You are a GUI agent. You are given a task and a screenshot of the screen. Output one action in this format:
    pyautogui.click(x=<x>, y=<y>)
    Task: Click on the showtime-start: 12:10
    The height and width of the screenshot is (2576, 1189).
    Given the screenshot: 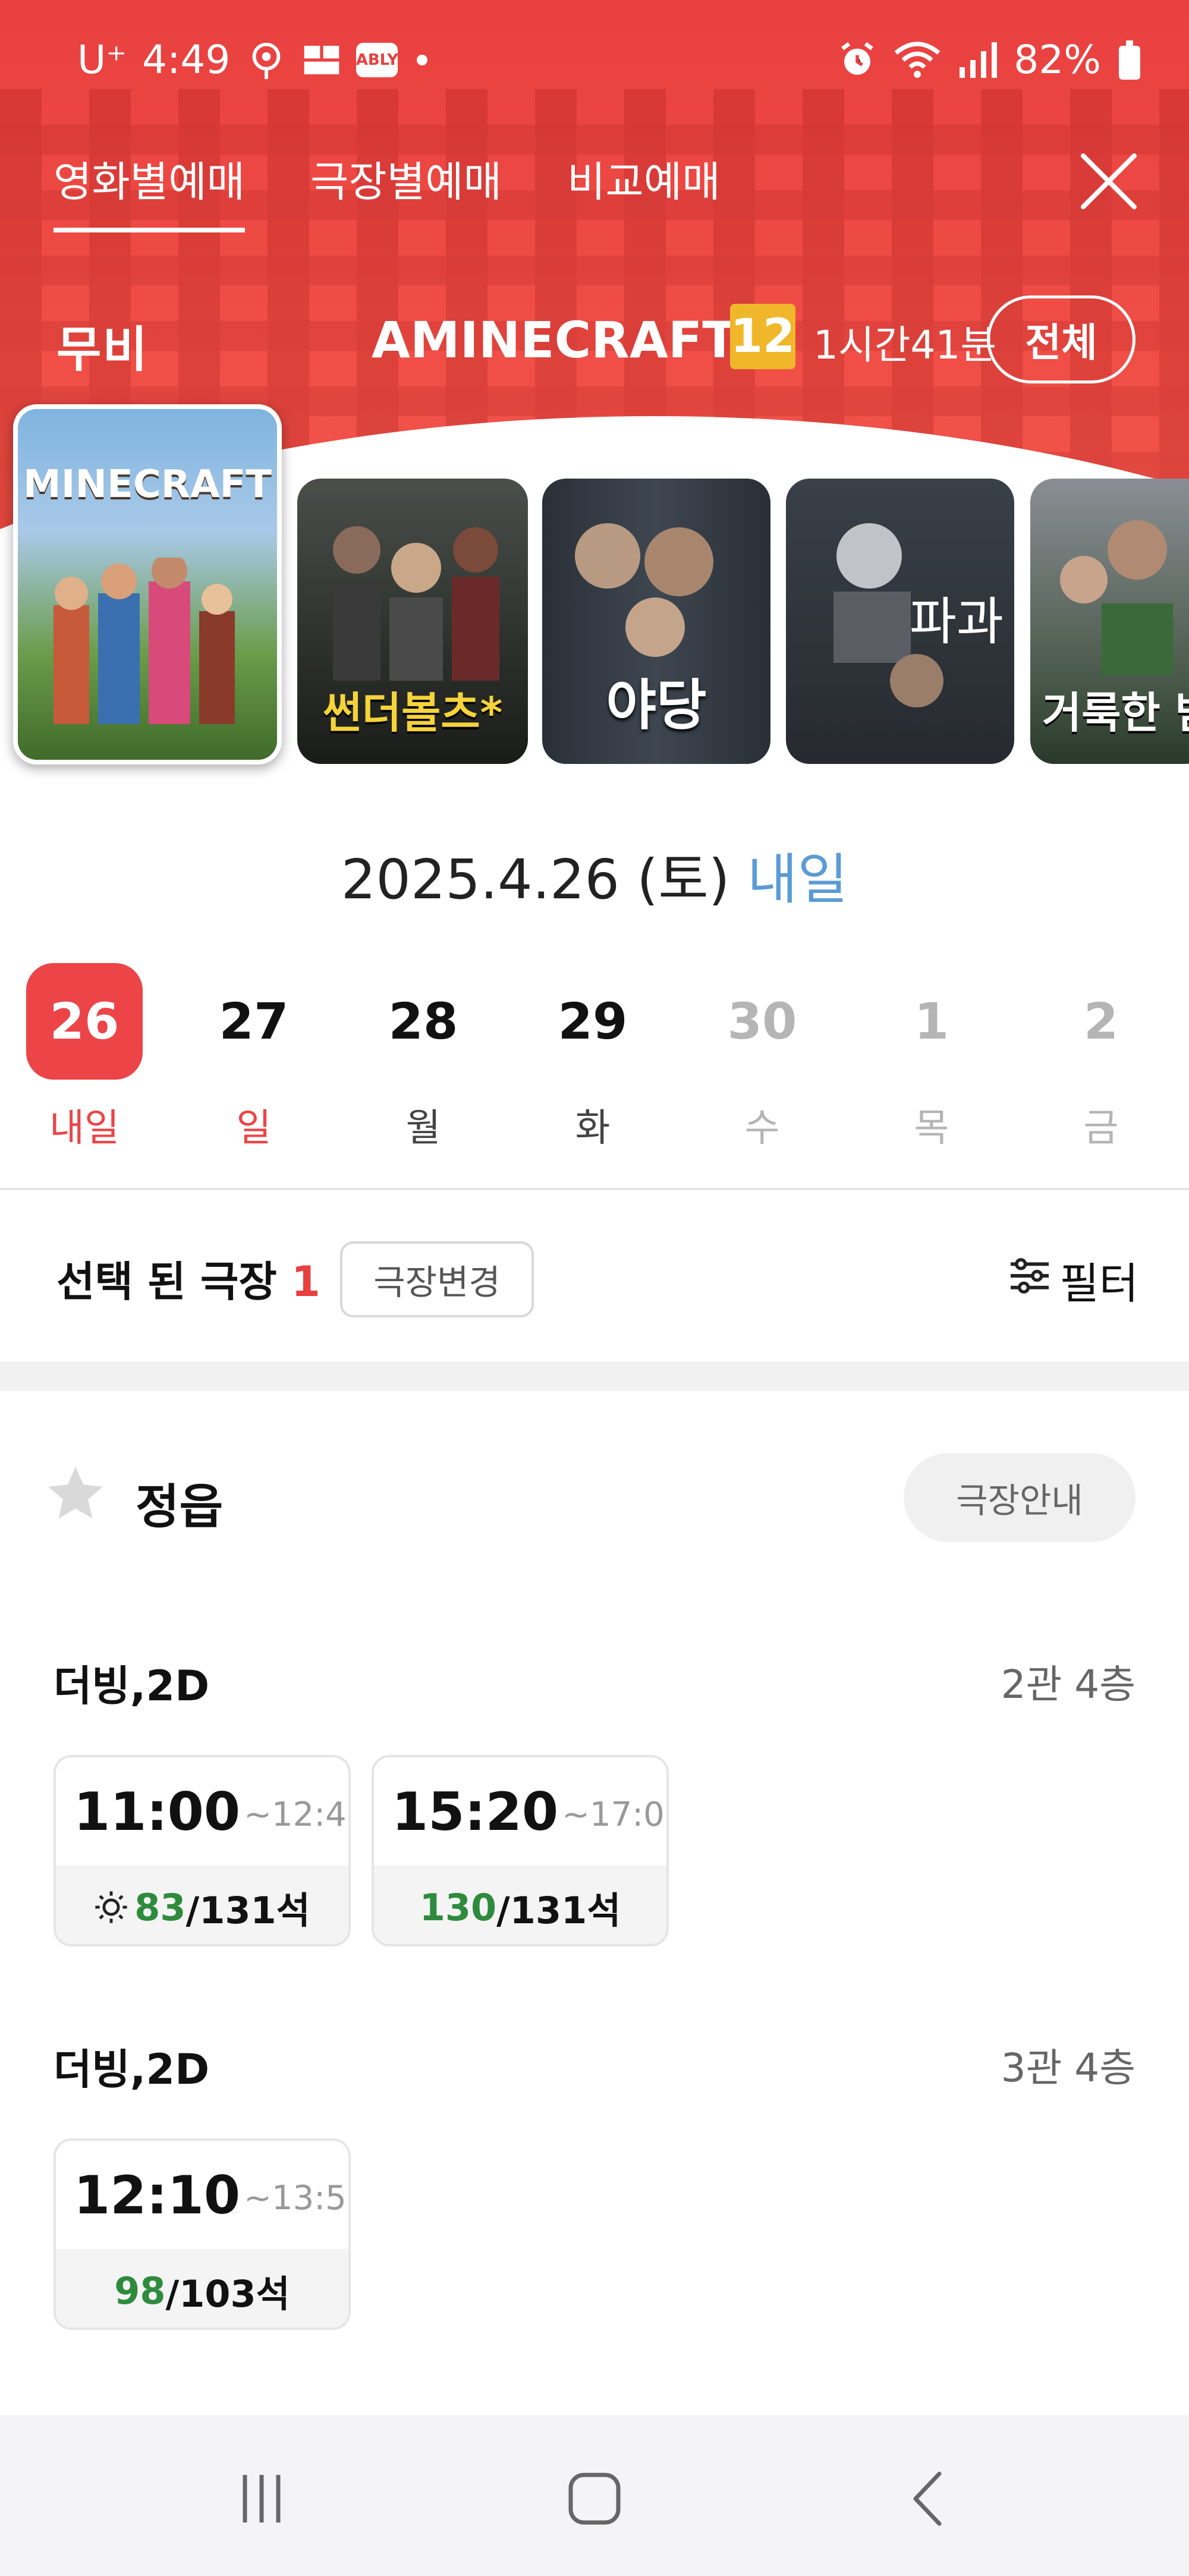 What is the action you would take?
    pyautogui.click(x=157, y=2195)
    